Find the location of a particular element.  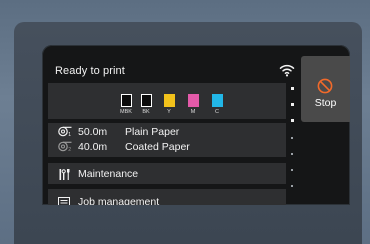

wifi-icon is located at coordinates (287, 70).